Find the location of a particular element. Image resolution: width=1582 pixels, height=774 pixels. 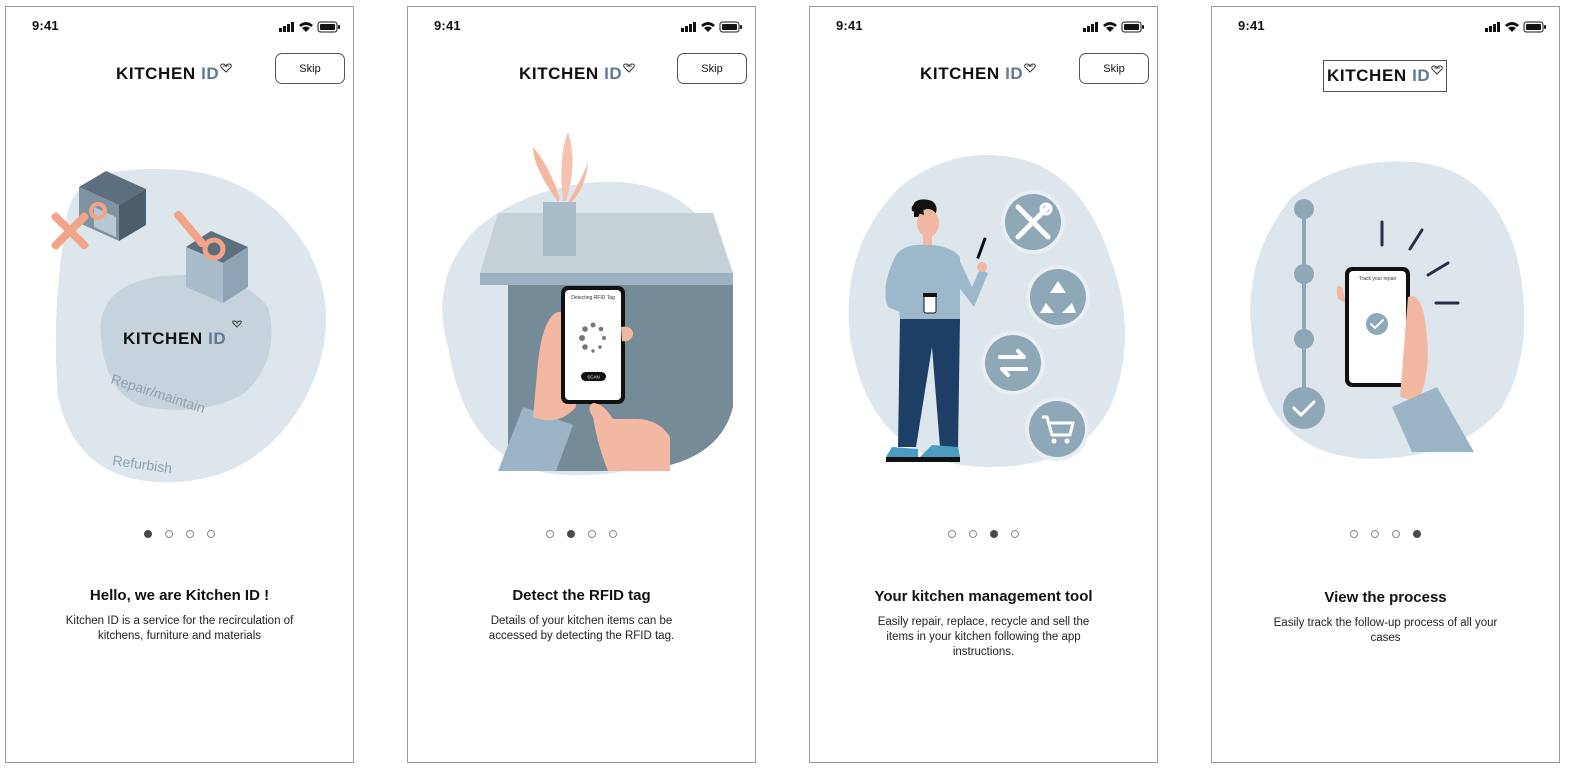

phone-heading: Detecting RFID Tag is located at coordinates (593, 298).